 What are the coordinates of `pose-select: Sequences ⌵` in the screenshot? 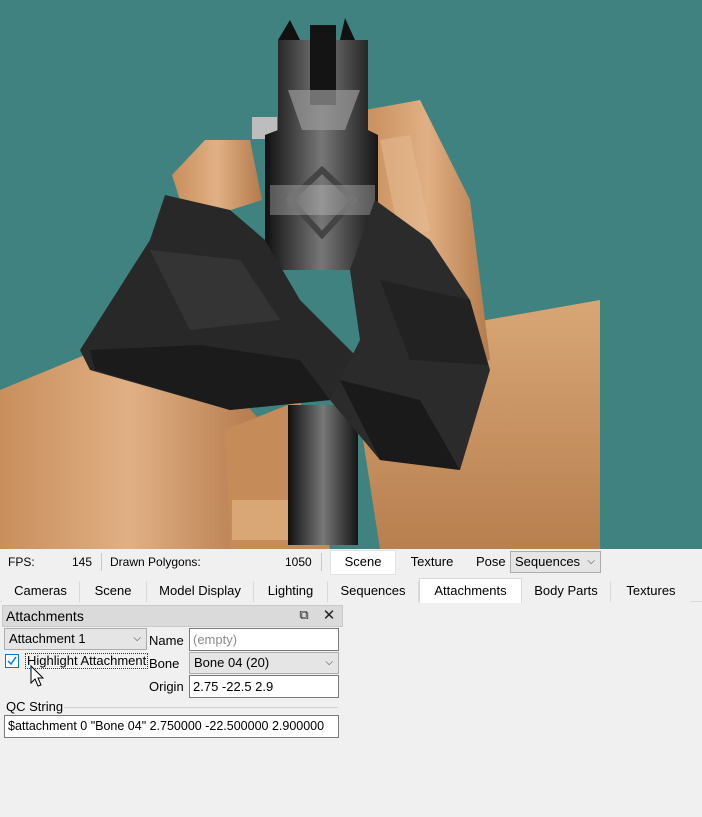 It's located at (555, 562).